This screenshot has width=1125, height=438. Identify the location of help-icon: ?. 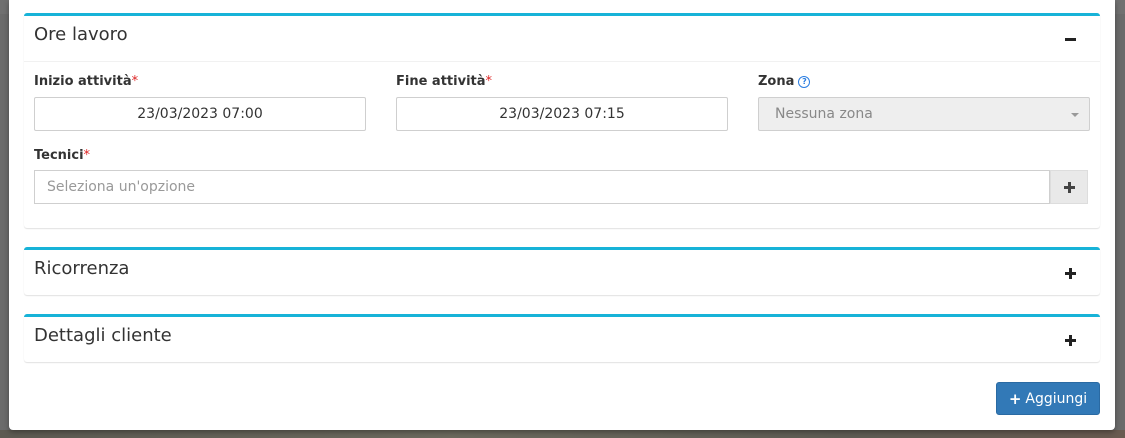
(804, 82).